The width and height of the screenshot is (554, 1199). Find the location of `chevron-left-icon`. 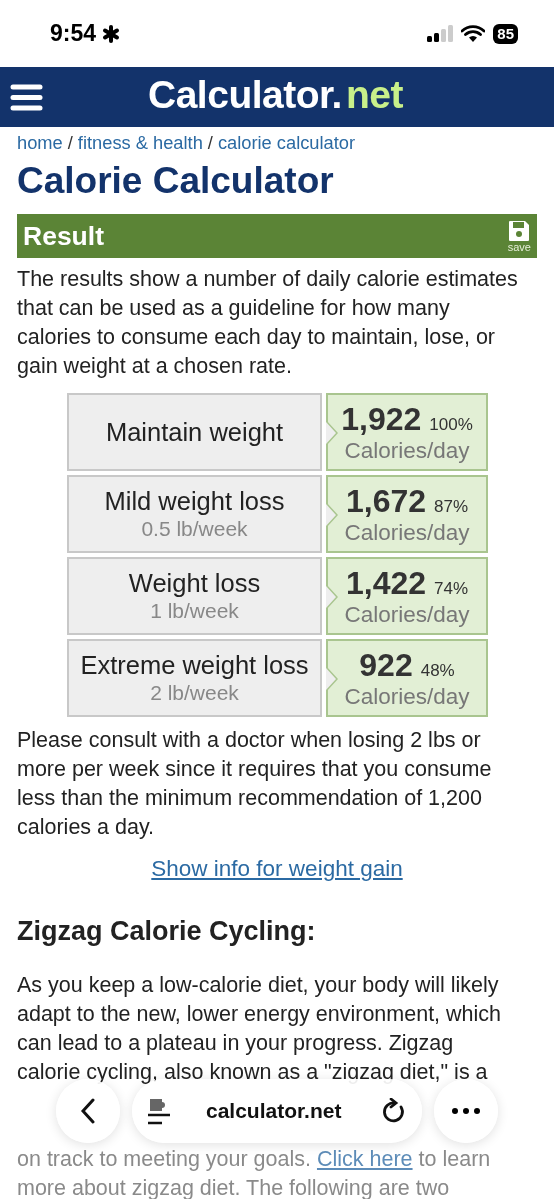

chevron-left-icon is located at coordinates (88, 1111).